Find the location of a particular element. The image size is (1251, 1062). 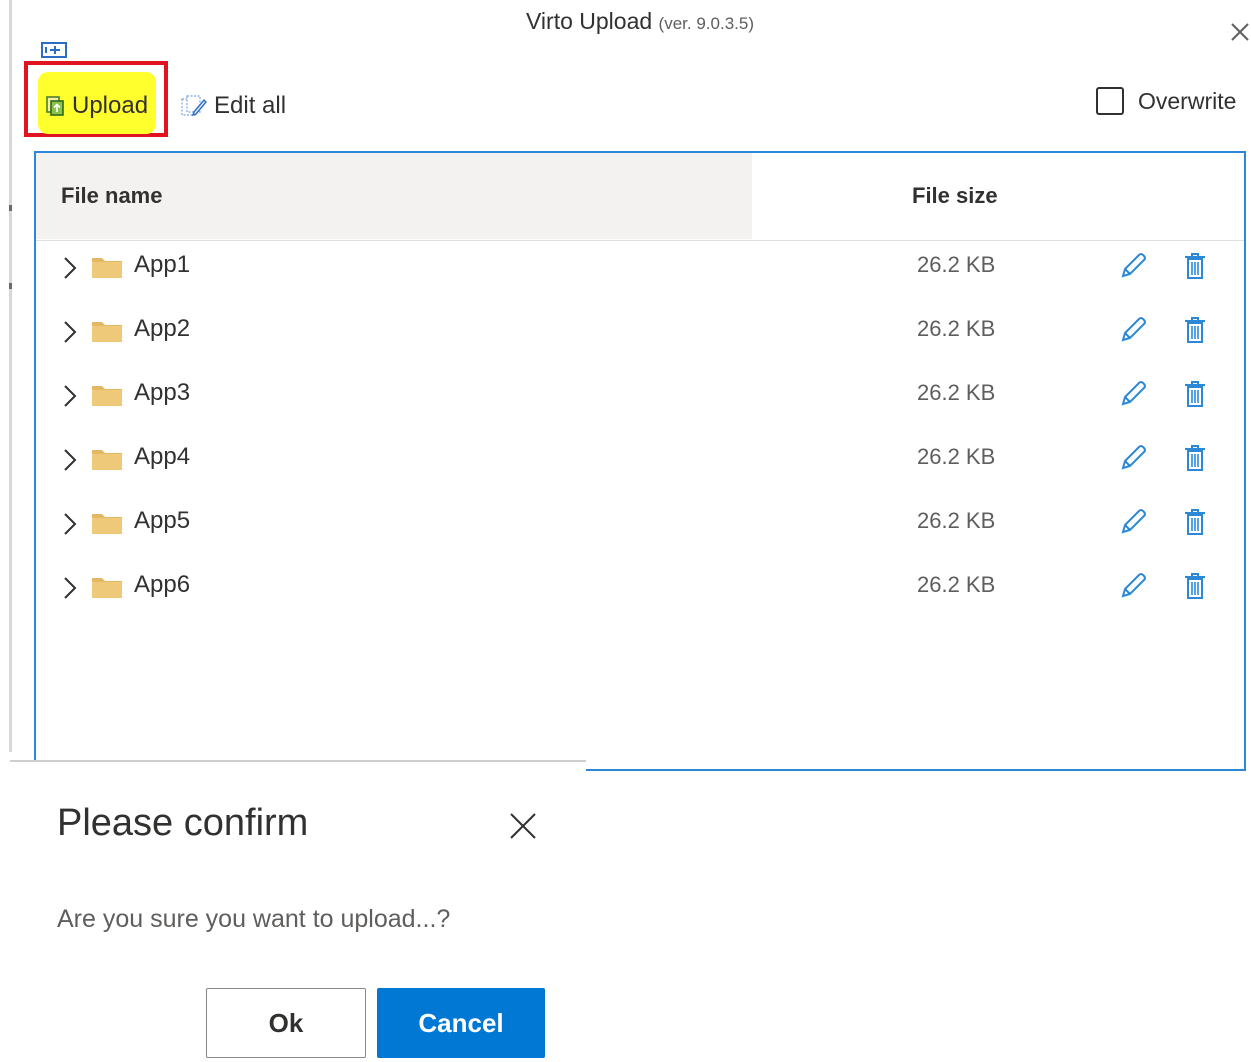

edit-all-icon is located at coordinates (194, 106).